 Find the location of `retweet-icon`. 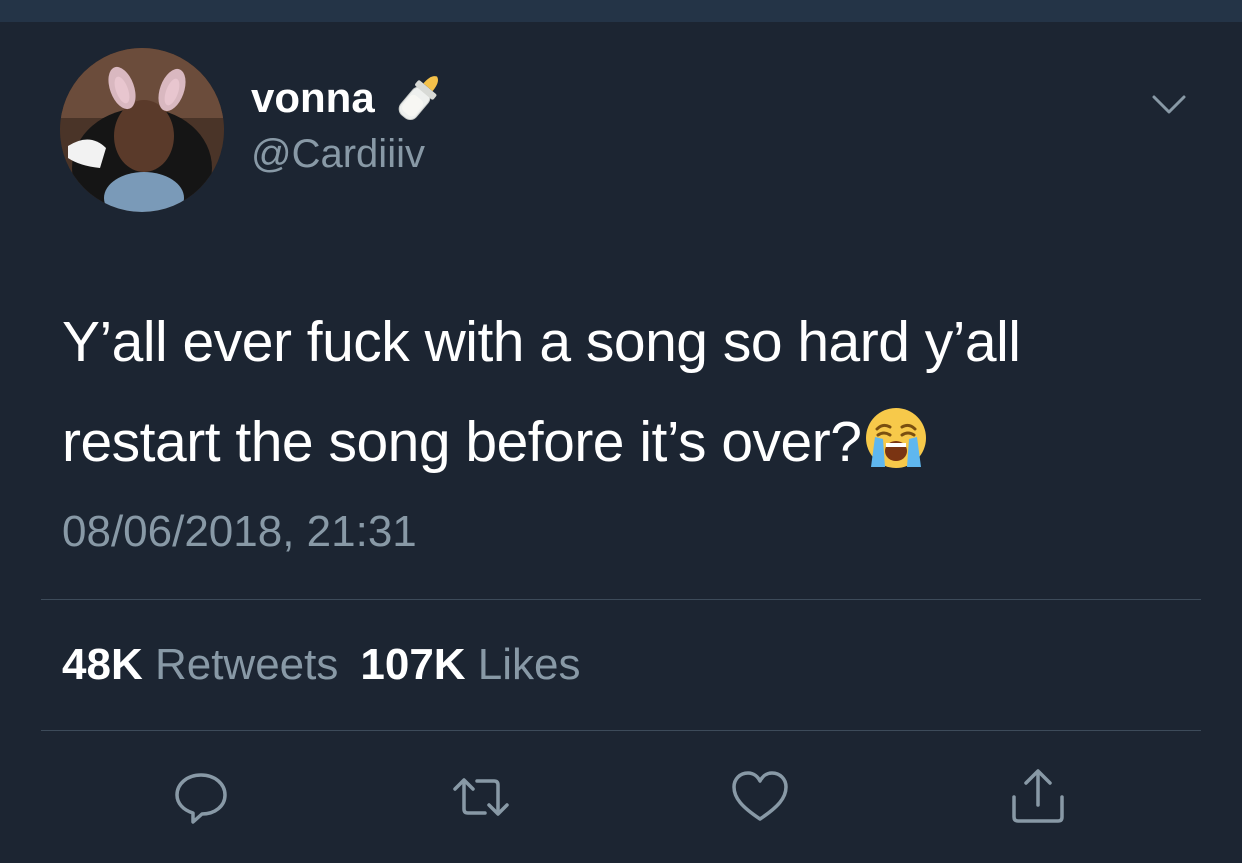

retweet-icon is located at coordinates (481, 797).